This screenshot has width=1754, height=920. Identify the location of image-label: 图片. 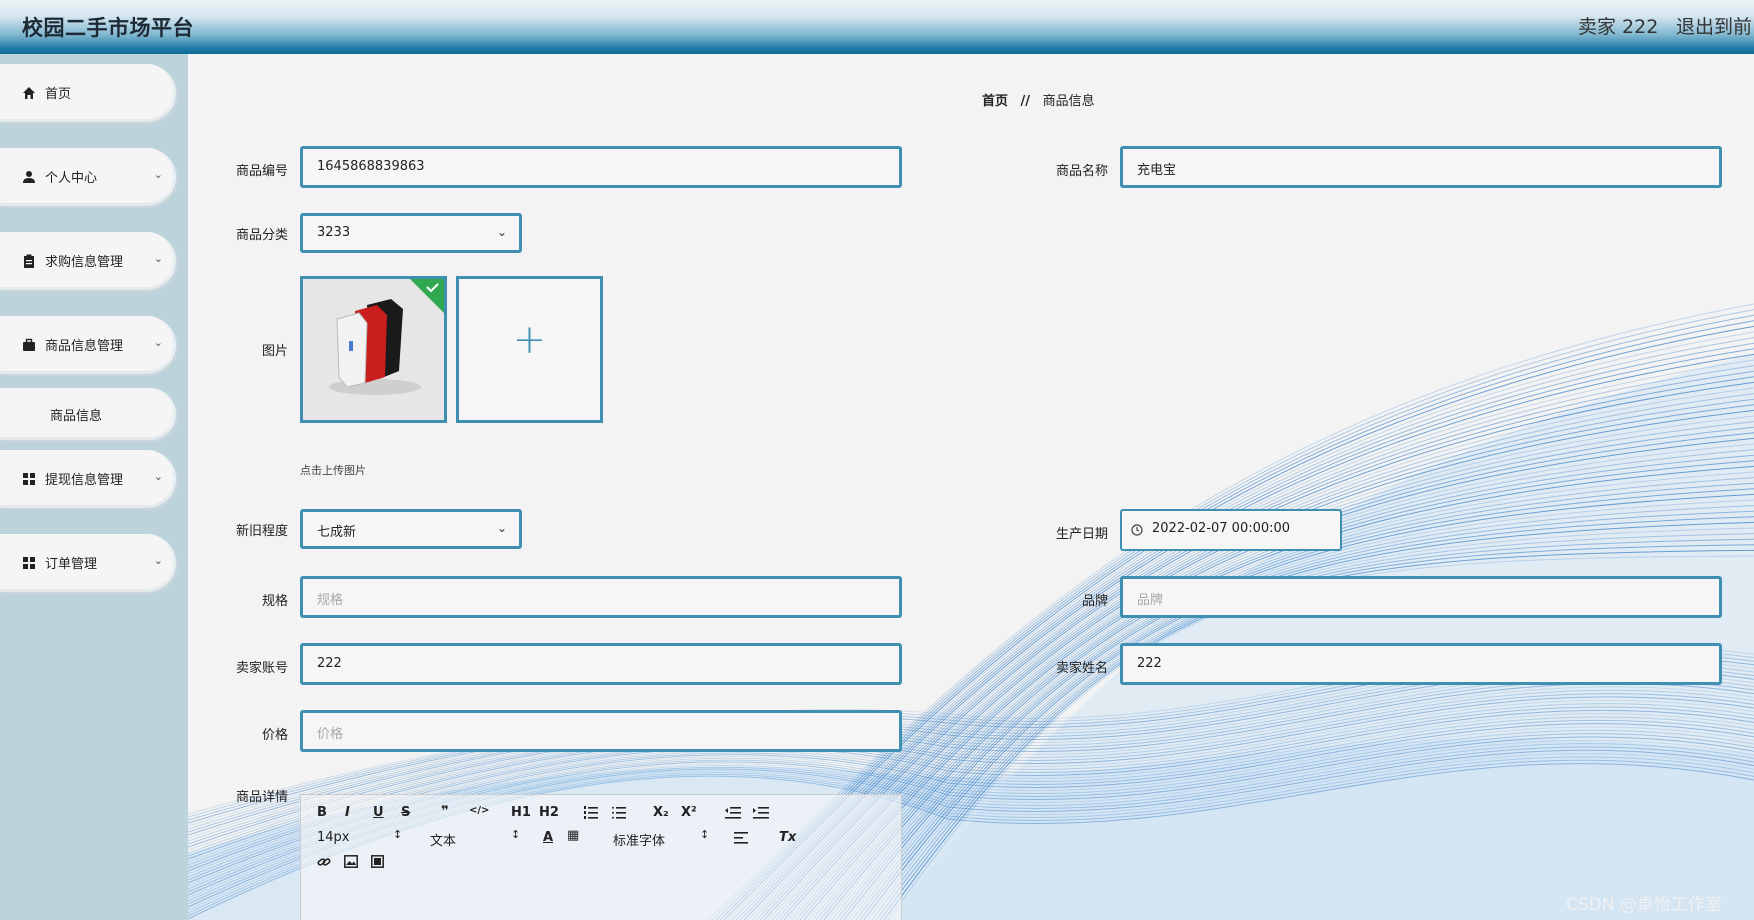
(274, 351).